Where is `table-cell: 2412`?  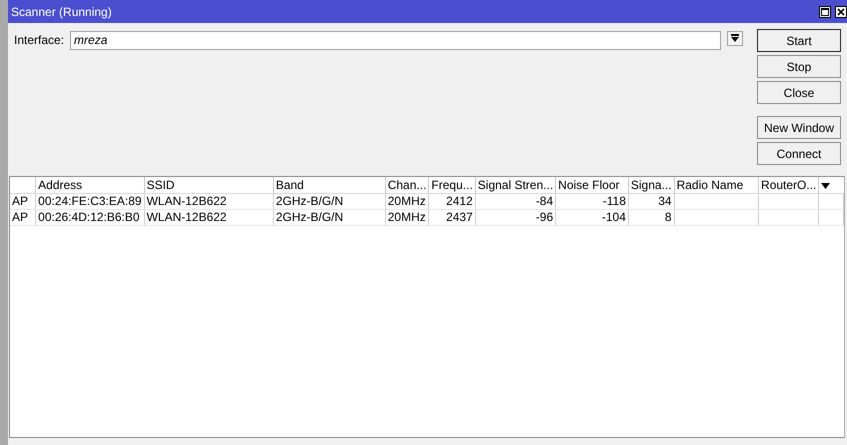 table-cell: 2412 is located at coordinates (452, 202).